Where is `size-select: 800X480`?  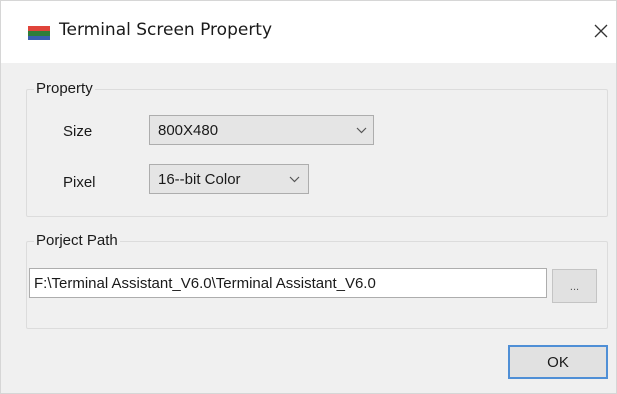
size-select: 800X480 is located at coordinates (261, 130).